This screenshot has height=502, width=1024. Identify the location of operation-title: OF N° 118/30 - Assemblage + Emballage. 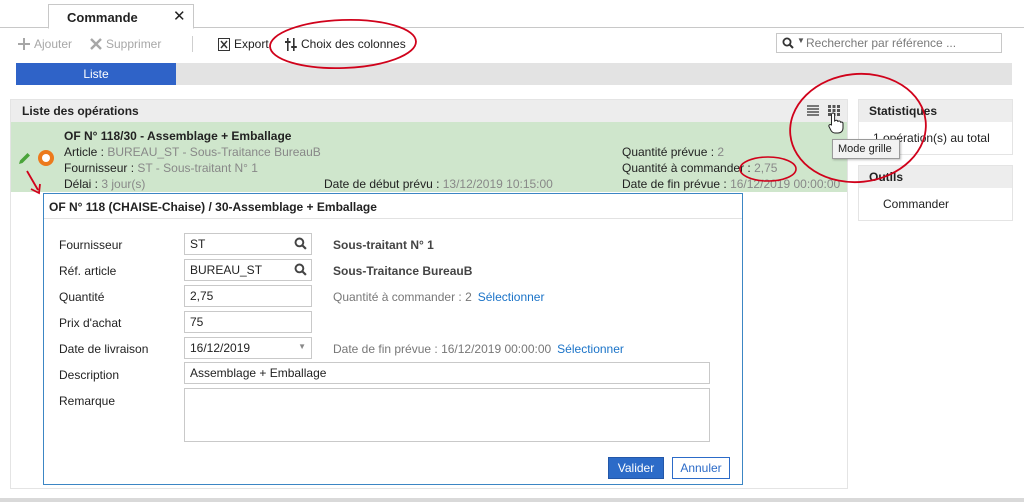
(178, 136).